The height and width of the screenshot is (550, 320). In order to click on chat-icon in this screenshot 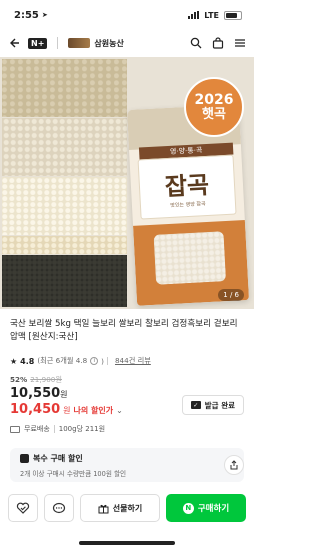, I will do `click(59, 508)`.